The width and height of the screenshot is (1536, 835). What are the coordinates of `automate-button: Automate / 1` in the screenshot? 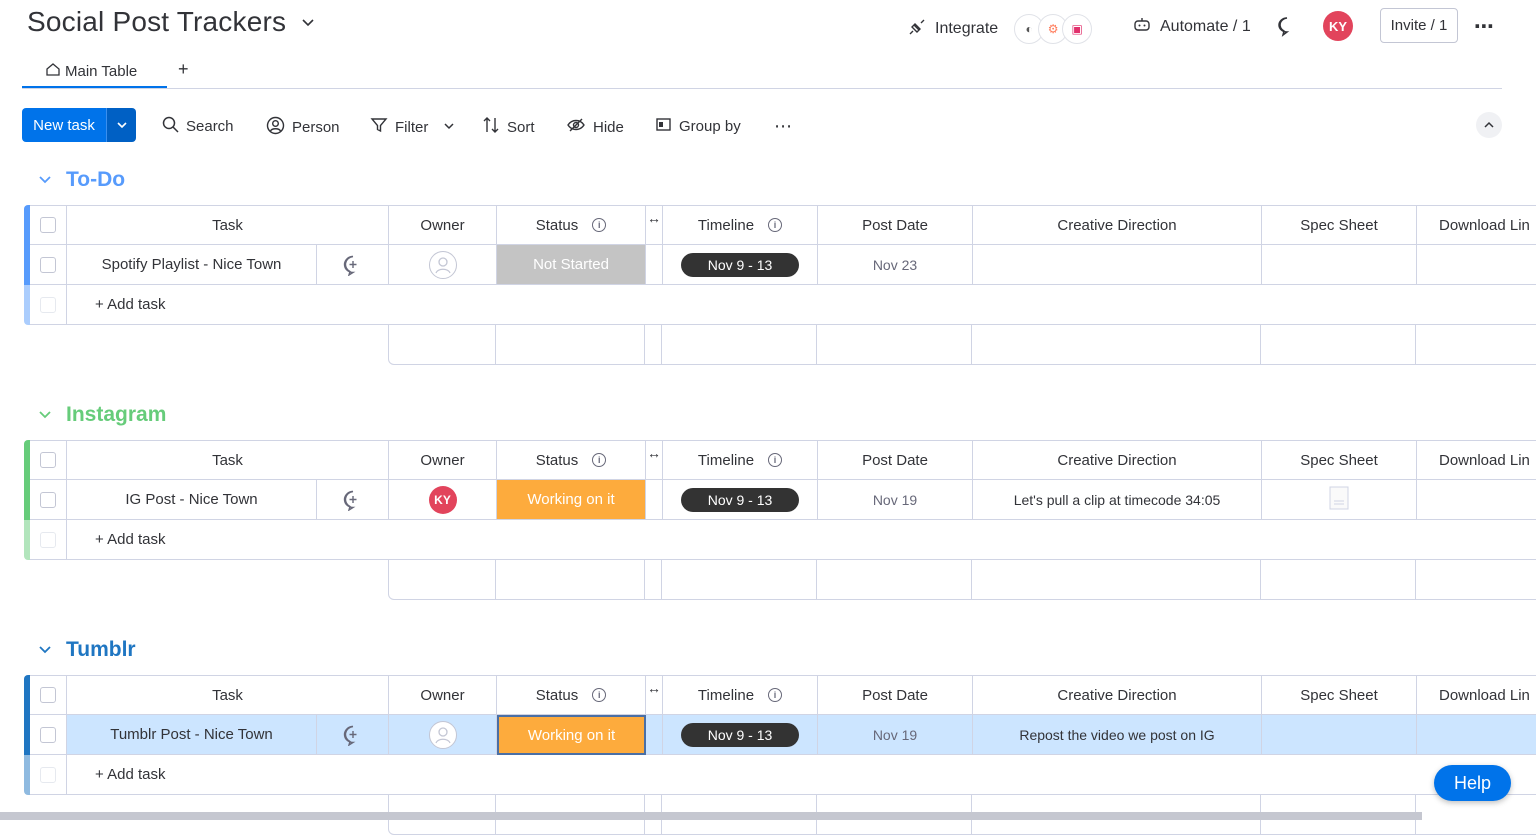 It's located at (1191, 26).